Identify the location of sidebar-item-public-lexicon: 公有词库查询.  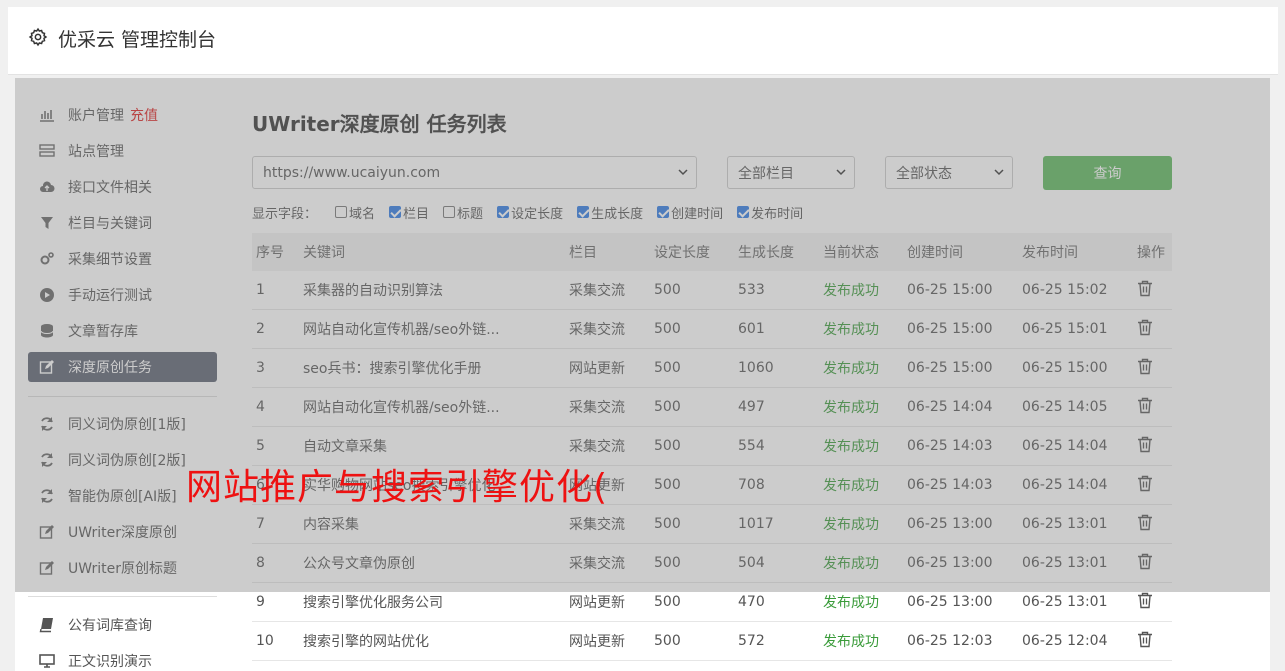
(122, 625).